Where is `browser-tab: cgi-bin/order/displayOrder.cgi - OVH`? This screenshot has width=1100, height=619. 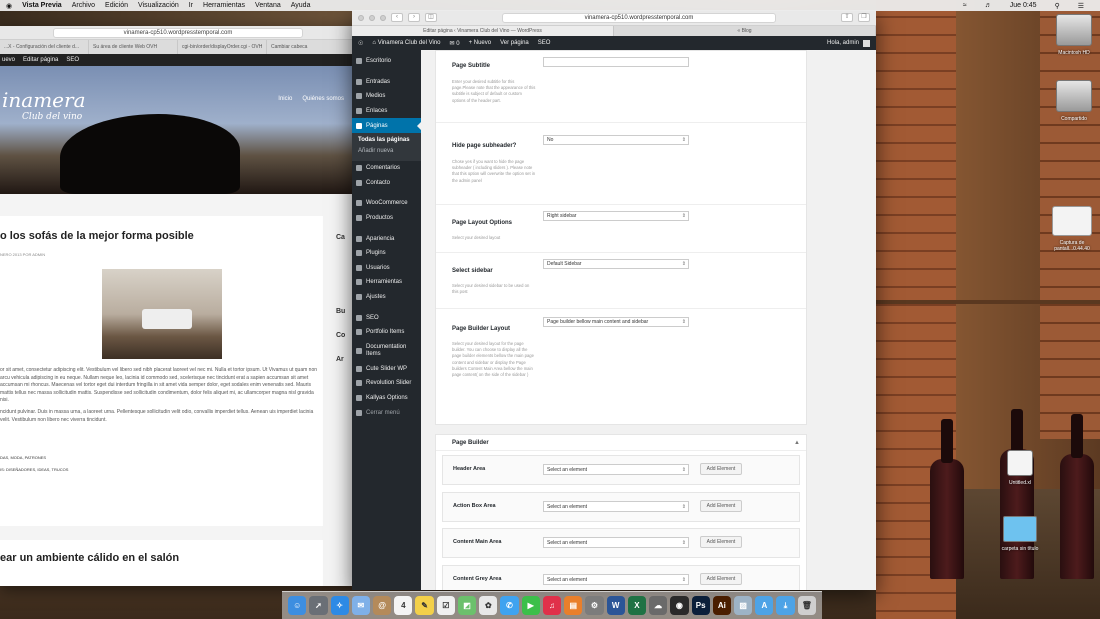
browser-tab: cgi-bin/order/displayOrder.cgi - OVH is located at coordinates (222, 47).